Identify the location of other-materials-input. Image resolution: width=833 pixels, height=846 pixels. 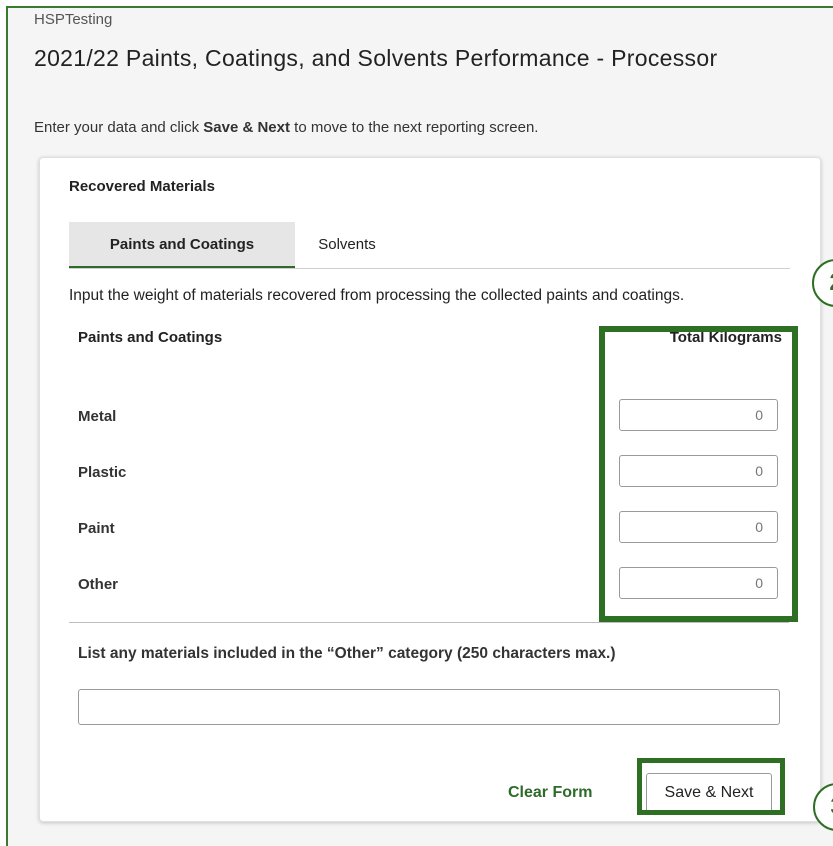
(429, 707).